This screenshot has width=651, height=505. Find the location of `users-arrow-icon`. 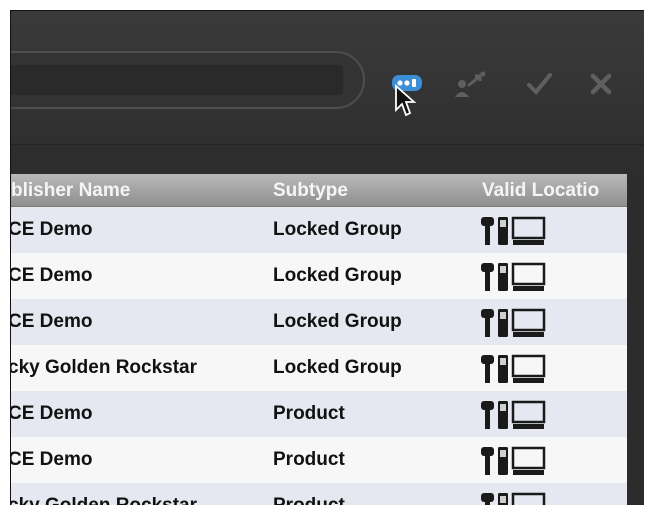

users-arrow-icon is located at coordinates (470, 84).